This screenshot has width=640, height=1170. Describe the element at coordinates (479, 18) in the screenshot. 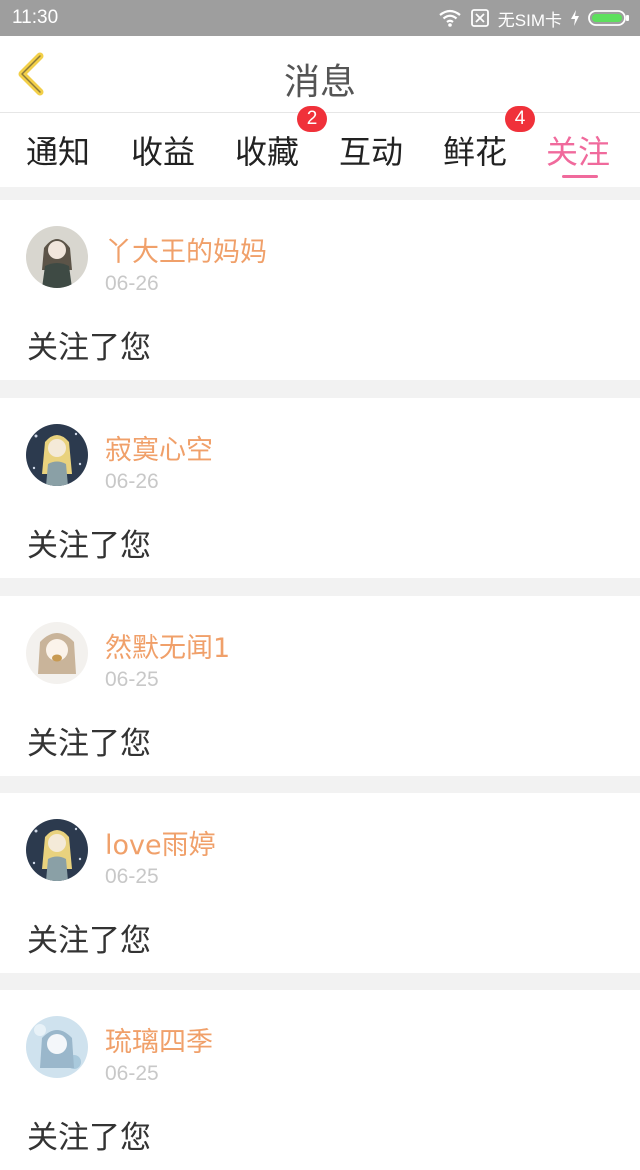

I see `no-sim-icon` at that location.